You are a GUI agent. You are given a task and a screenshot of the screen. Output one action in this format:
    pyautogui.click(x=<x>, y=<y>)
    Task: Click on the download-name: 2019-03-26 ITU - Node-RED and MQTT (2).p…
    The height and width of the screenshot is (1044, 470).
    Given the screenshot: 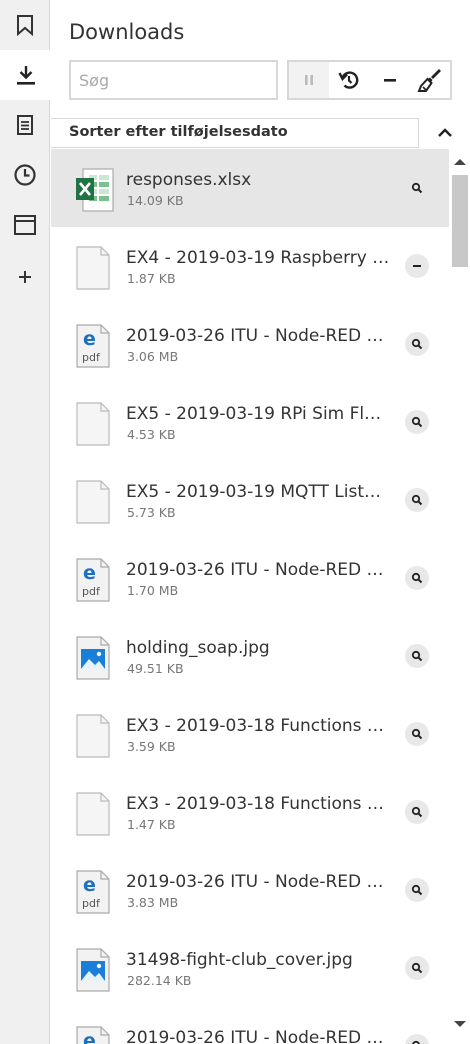 What is the action you would take?
    pyautogui.click(x=258, y=882)
    